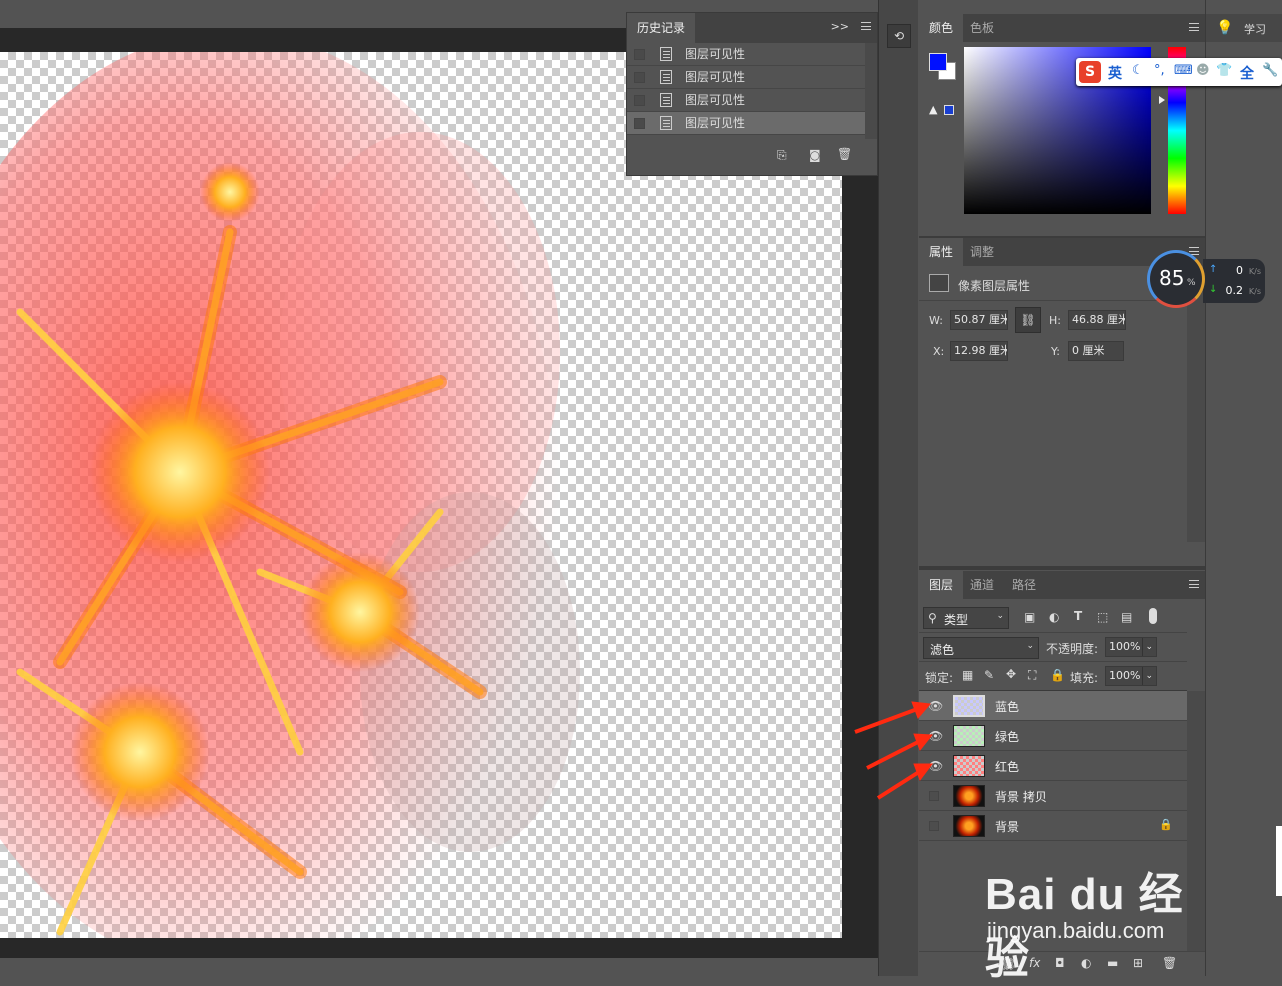 This screenshot has width=1282, height=986. I want to click on lock-move-icon: ✥, so click(1011, 674).